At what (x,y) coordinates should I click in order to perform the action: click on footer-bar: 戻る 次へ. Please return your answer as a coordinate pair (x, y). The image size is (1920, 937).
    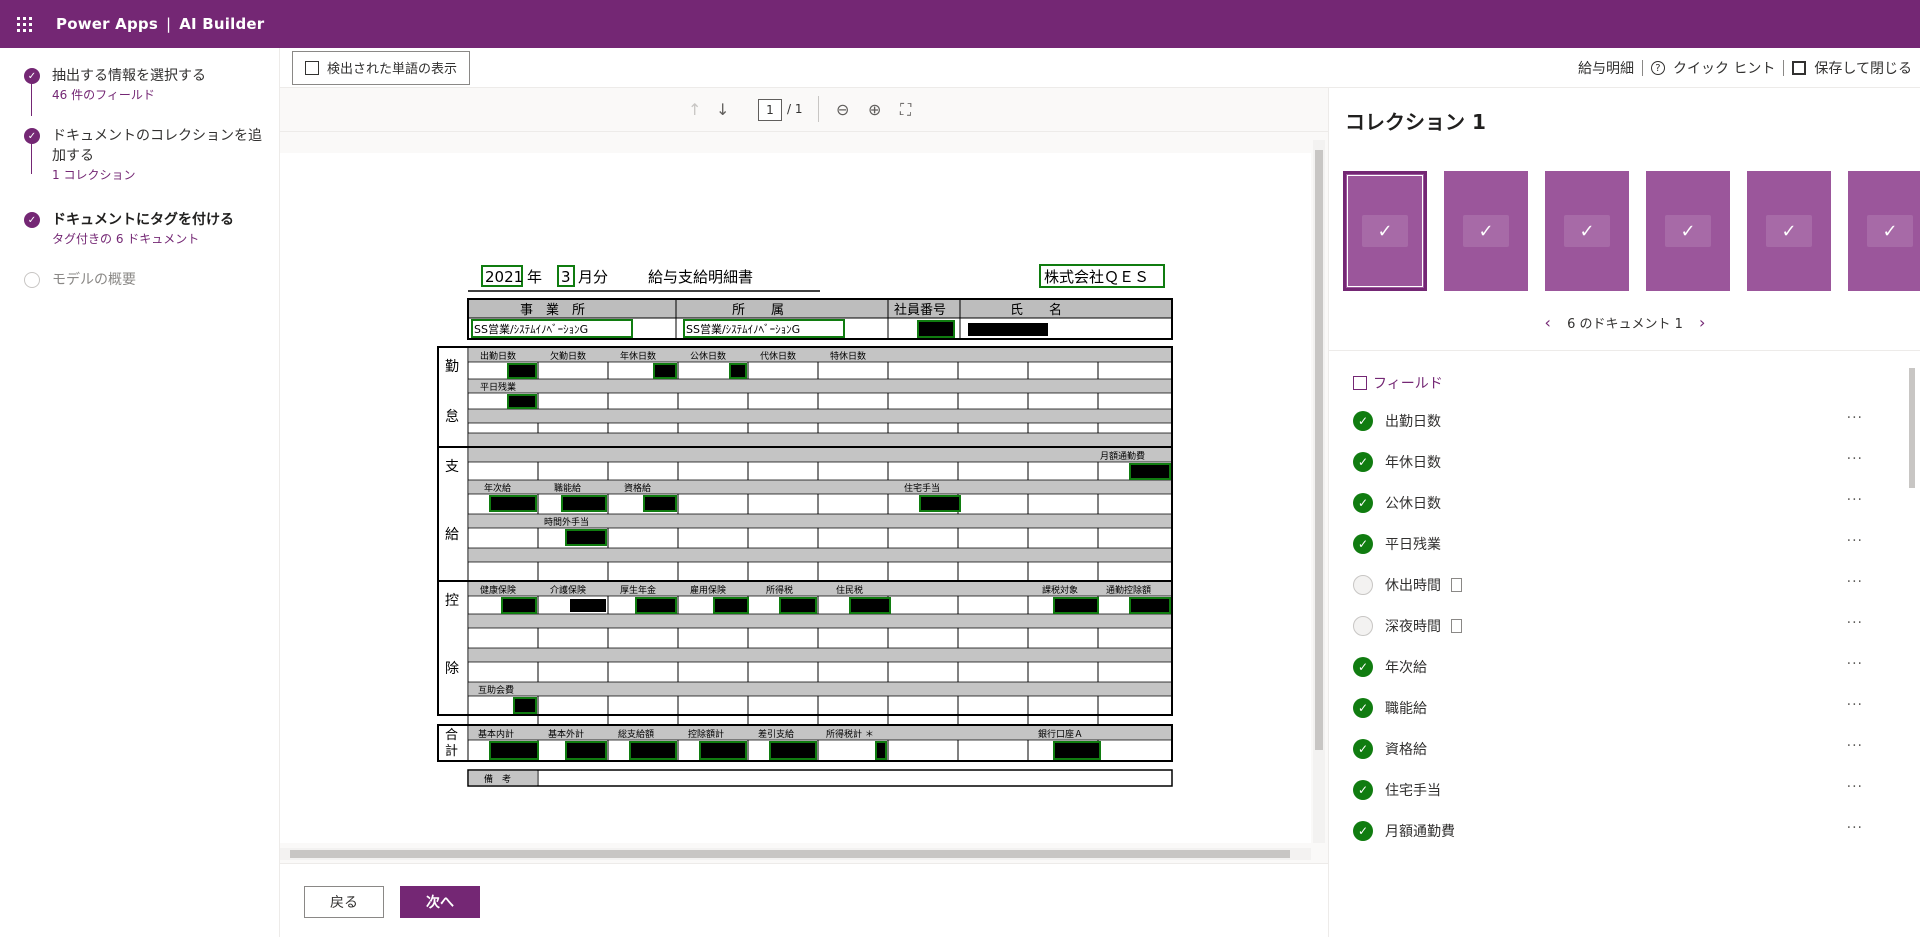
    Looking at the image, I should click on (804, 900).